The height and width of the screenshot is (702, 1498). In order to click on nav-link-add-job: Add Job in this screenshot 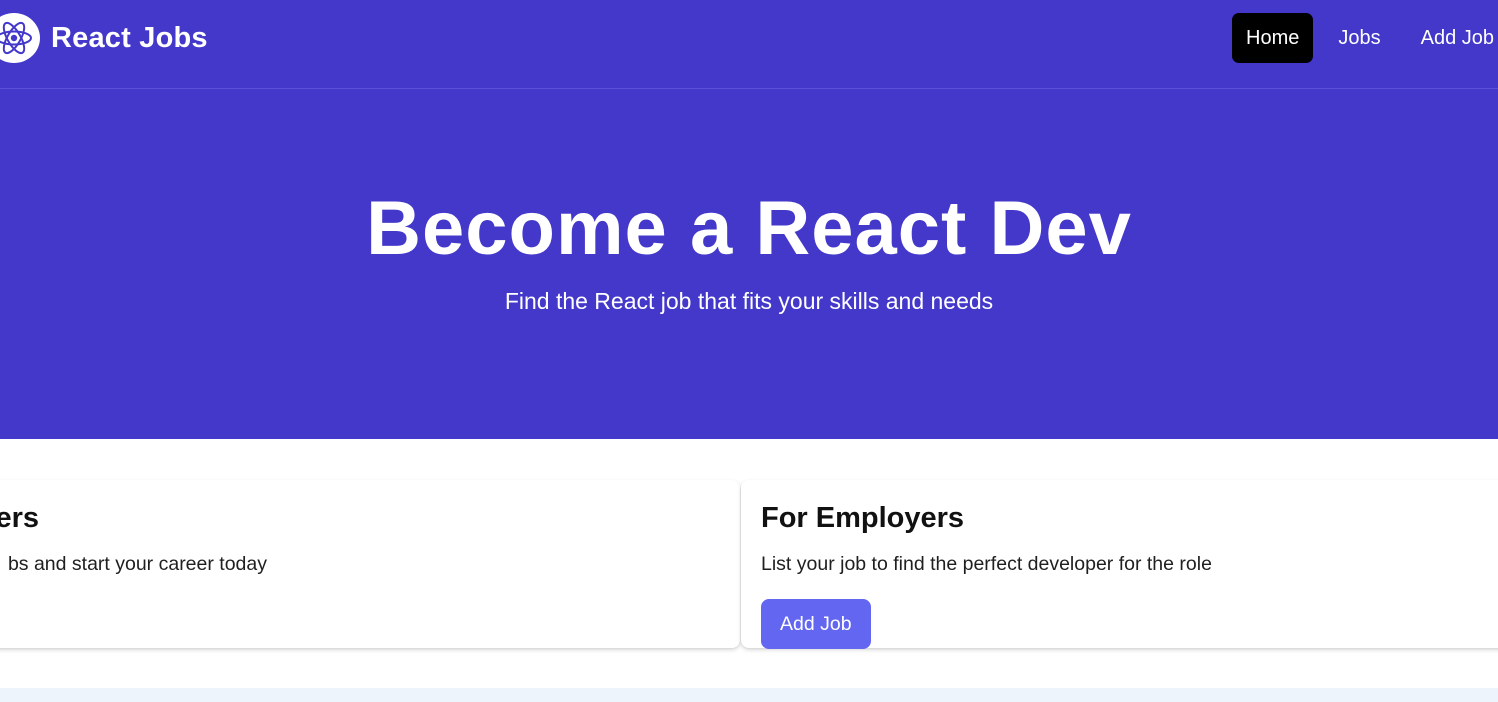, I will do `click(1450, 38)`.